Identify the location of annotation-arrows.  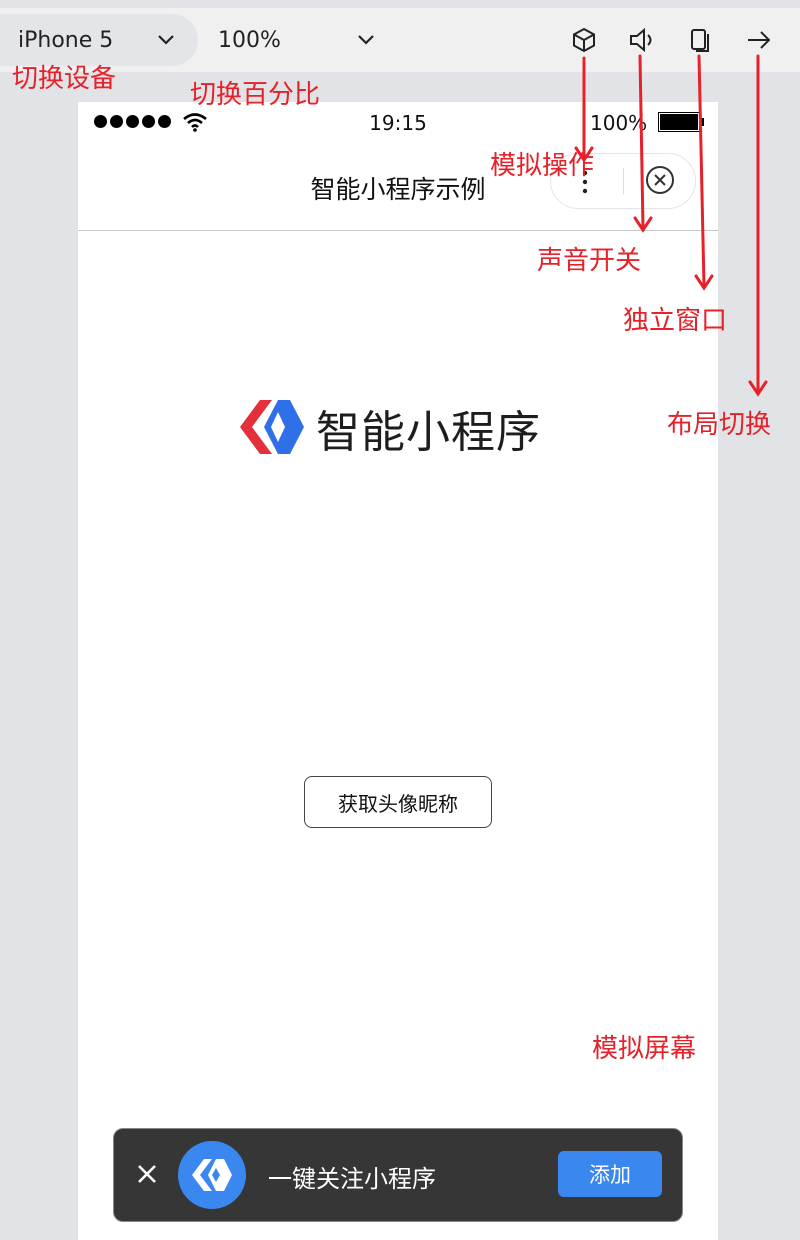
(671, 225).